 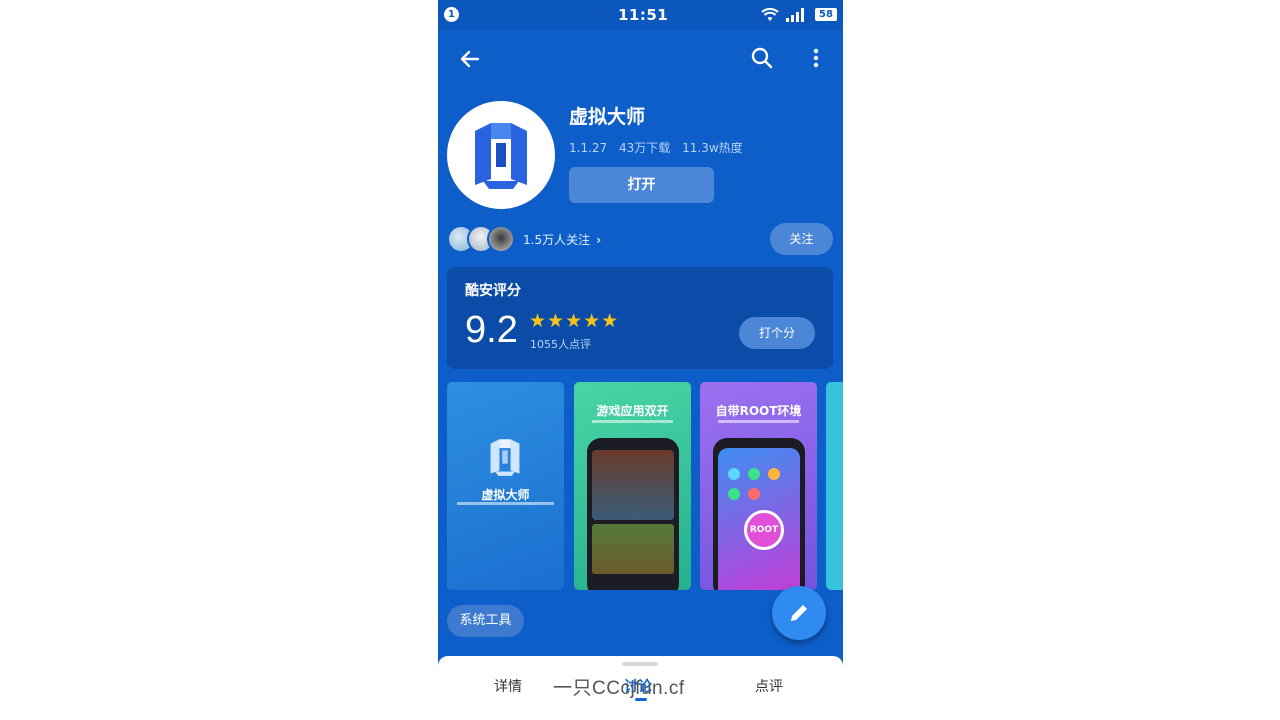 I want to click on screenshot-2: 游戏应用双开, so click(x=632, y=486).